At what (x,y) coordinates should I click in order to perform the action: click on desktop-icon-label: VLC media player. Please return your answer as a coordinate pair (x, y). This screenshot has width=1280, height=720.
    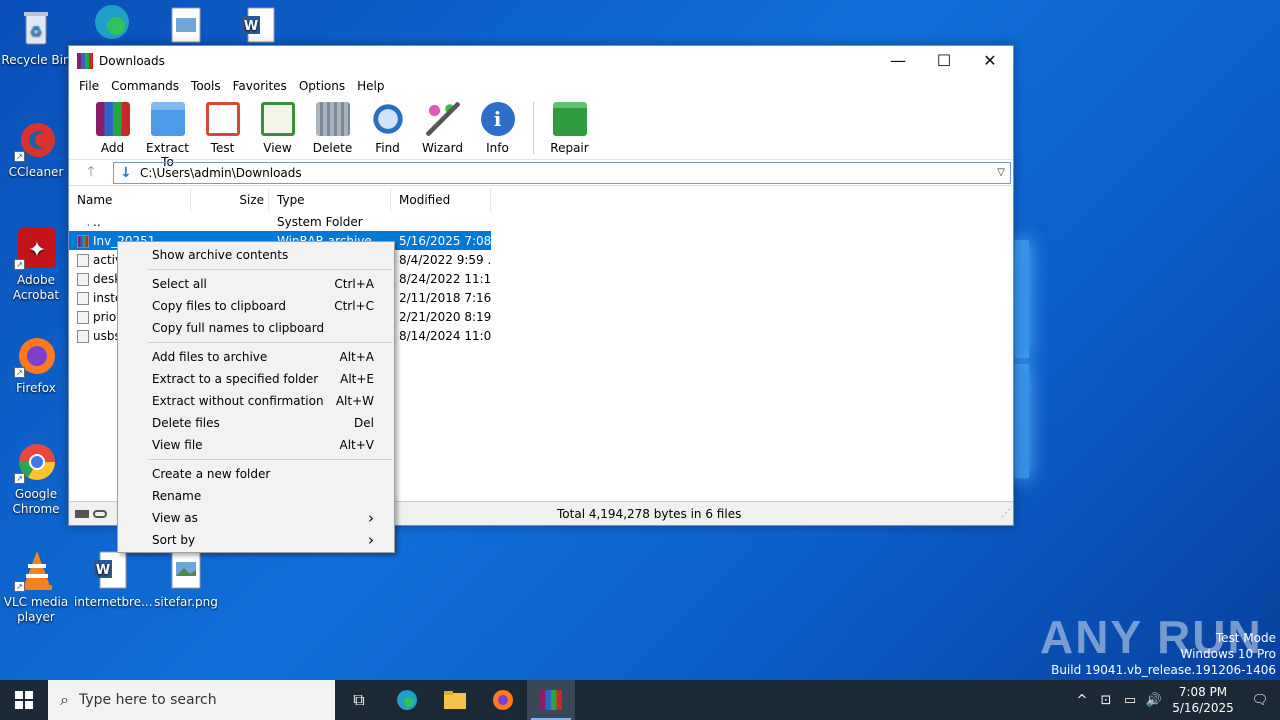
    Looking at the image, I should click on (36, 609).